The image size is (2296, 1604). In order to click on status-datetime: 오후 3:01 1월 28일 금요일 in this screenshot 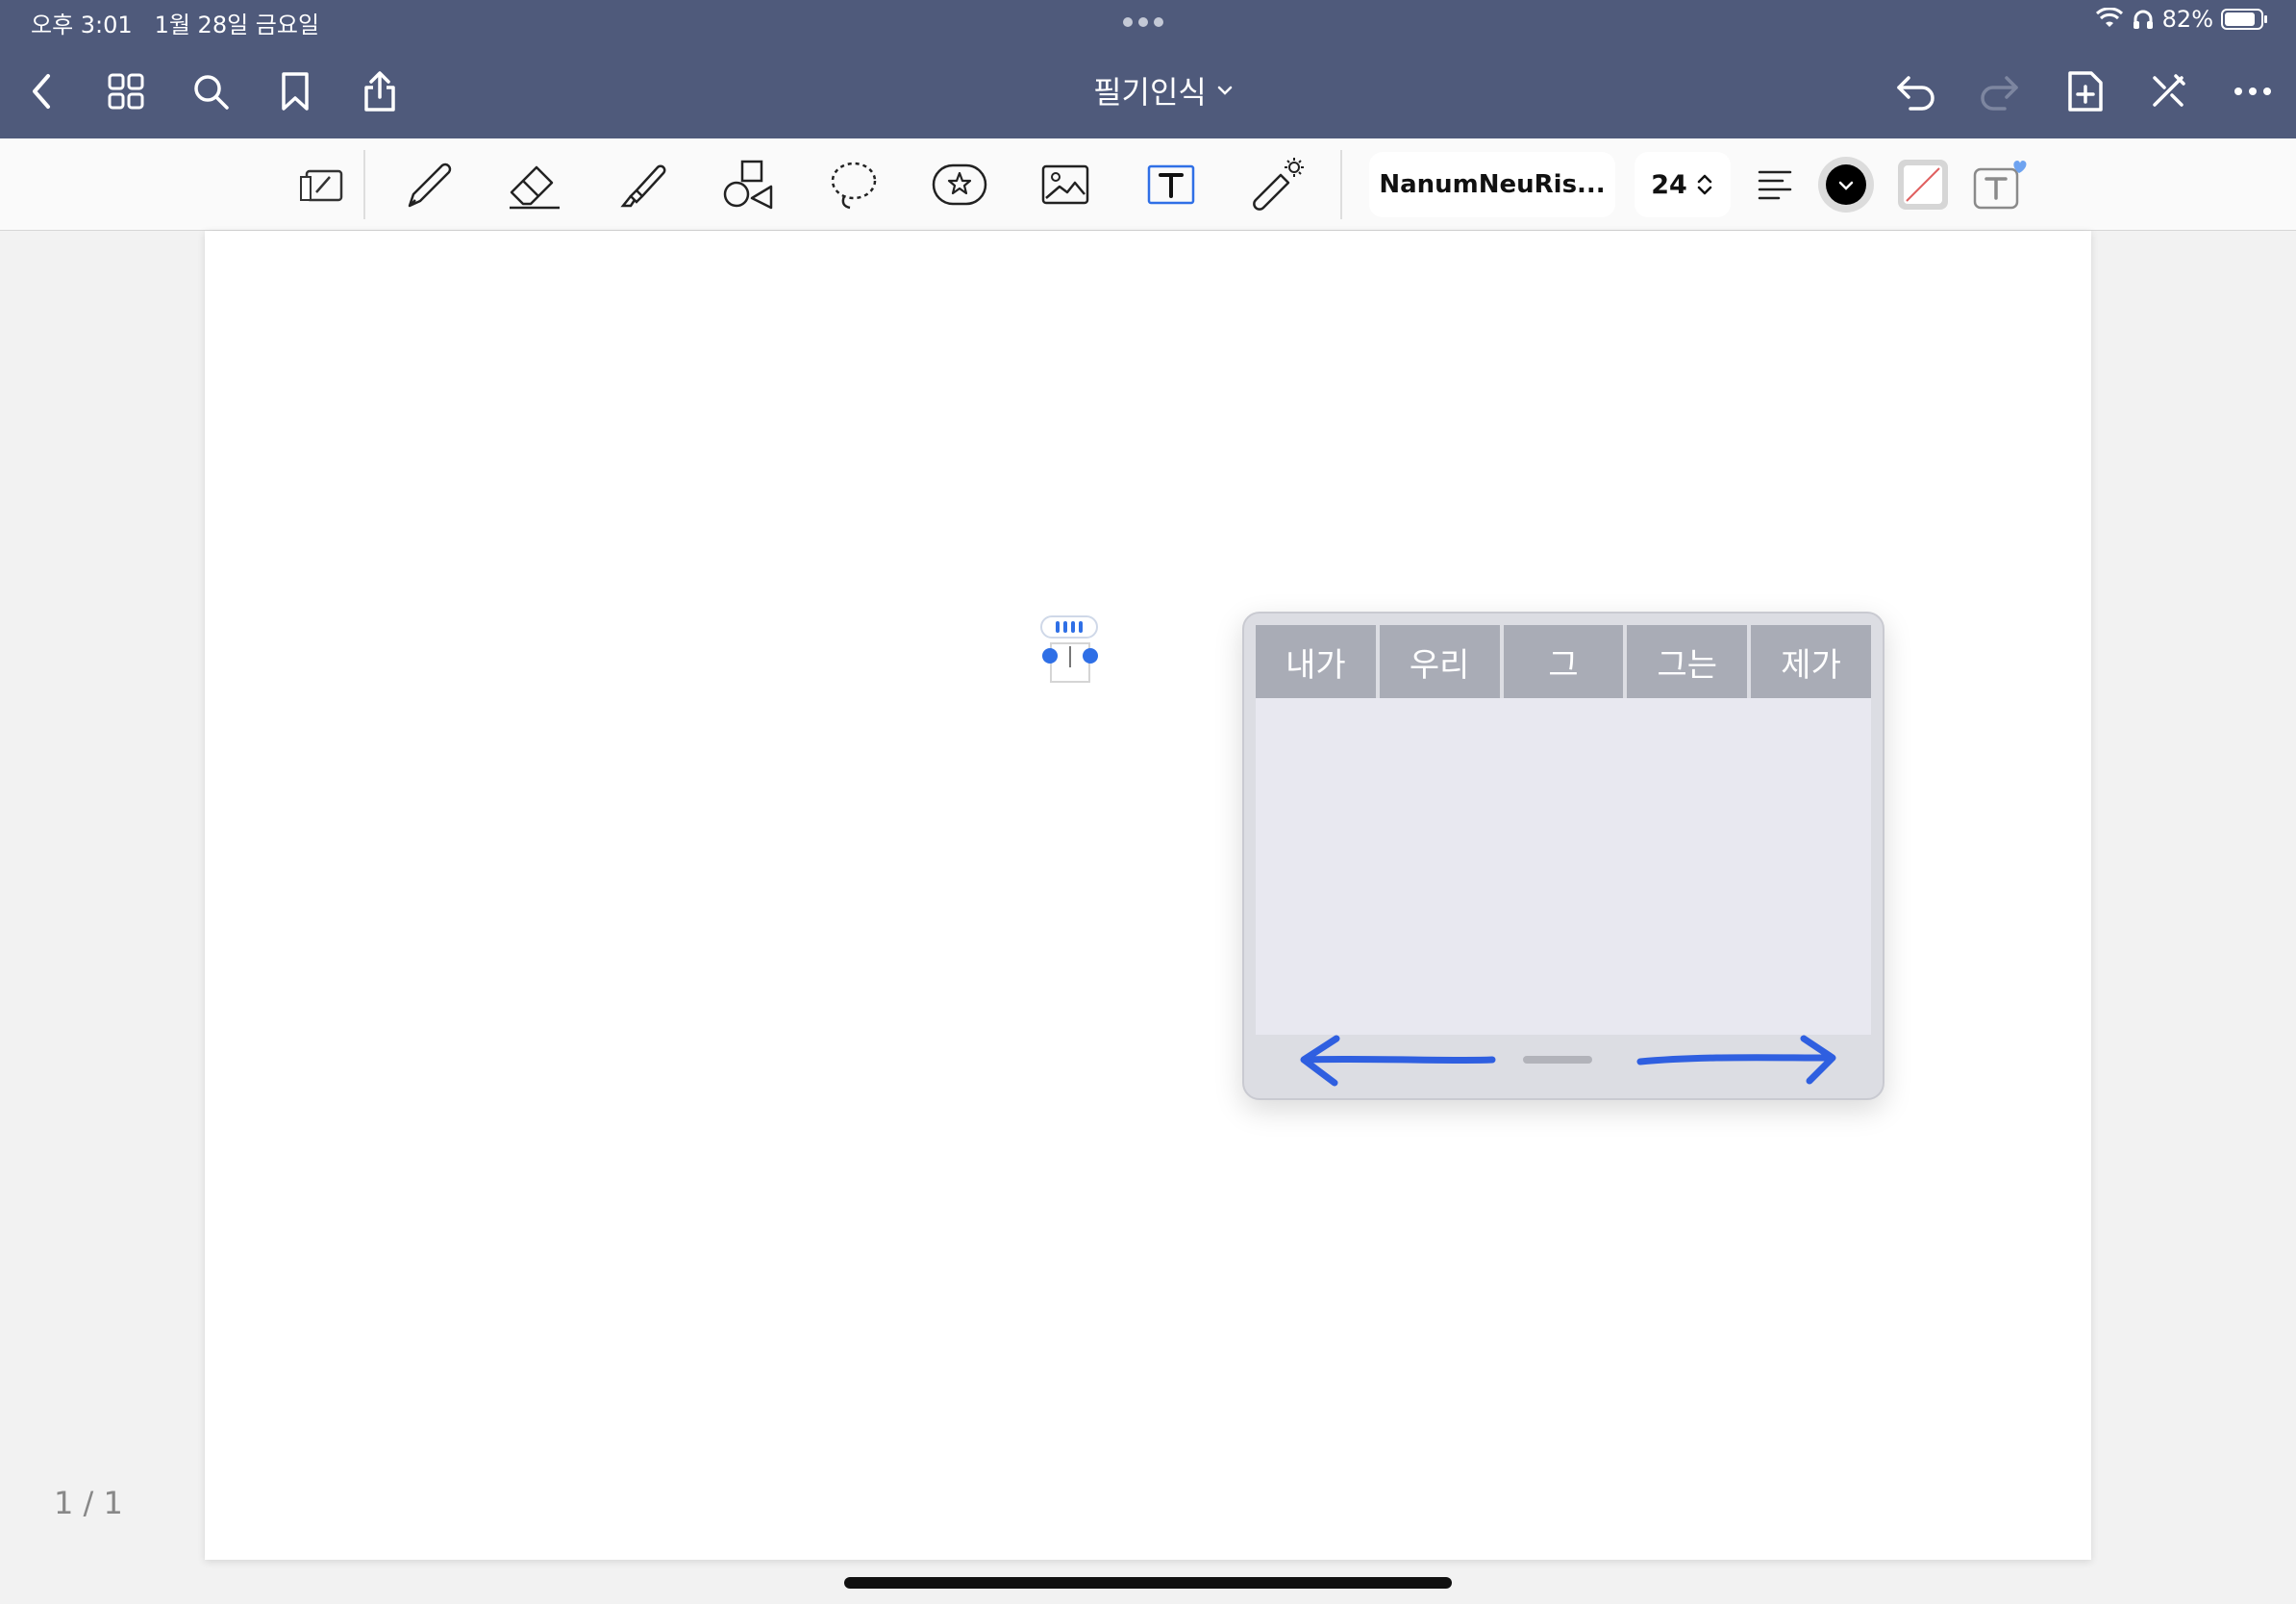, I will do `click(175, 22)`.